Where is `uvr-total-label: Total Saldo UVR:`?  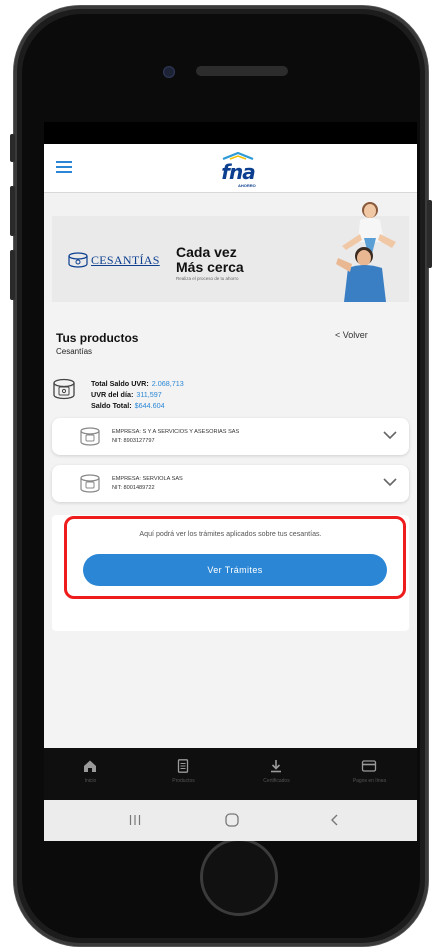
uvr-total-label: Total Saldo UVR: is located at coordinates (120, 383).